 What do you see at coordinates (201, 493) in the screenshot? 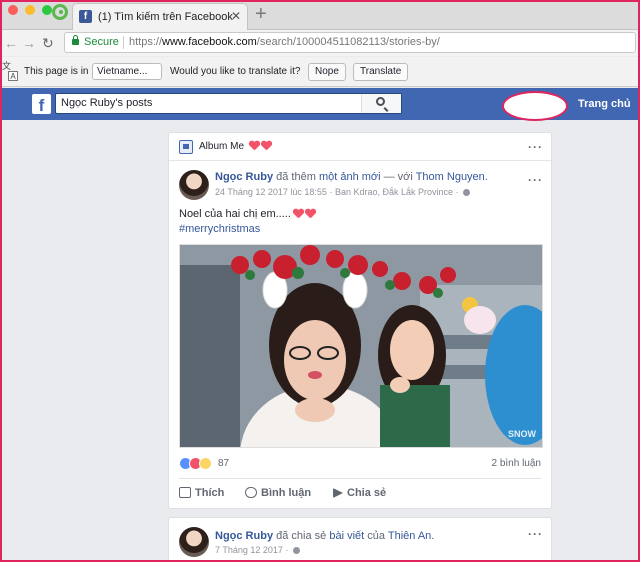
I see `like-button: Thích` at bounding box center [201, 493].